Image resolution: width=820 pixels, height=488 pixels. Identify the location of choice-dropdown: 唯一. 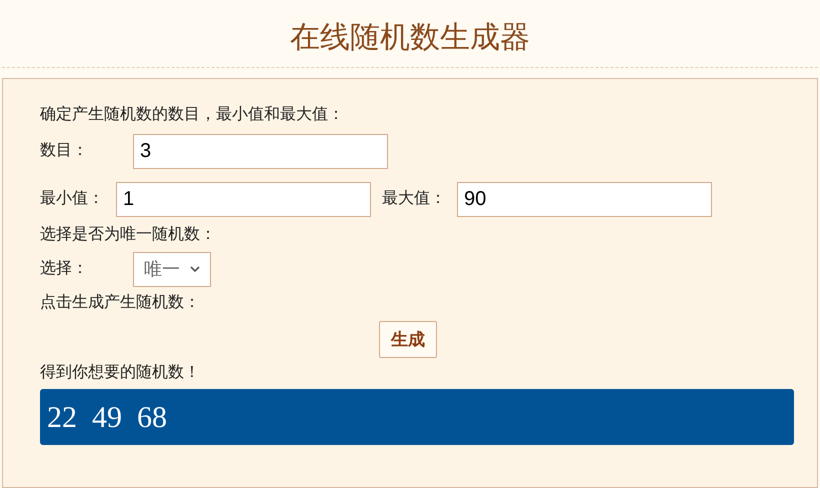
(172, 269).